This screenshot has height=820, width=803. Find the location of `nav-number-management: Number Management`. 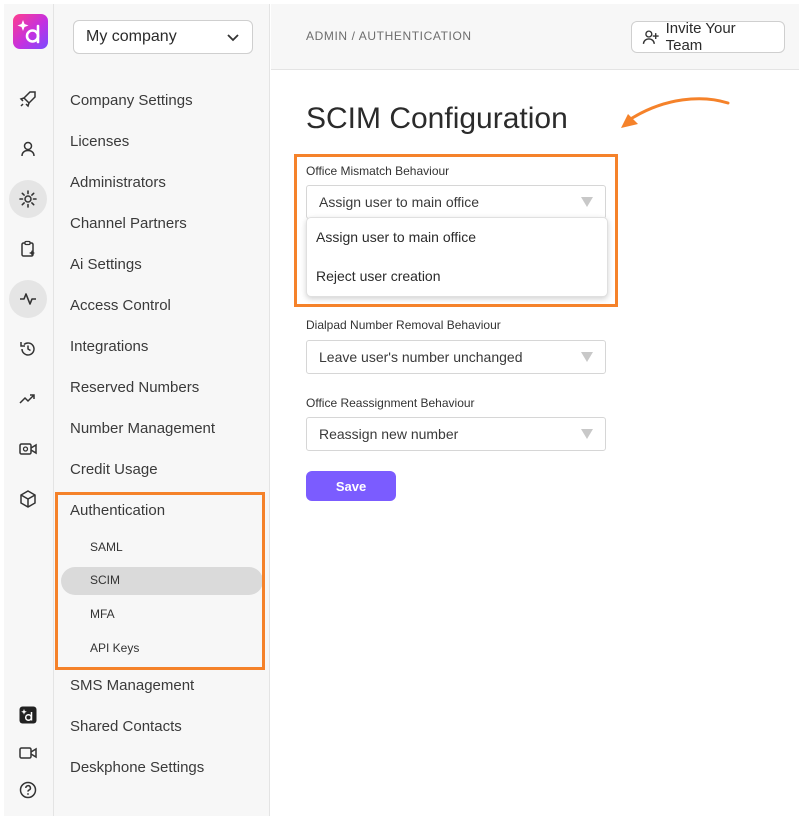

nav-number-management: Number Management is located at coordinates (142, 428).